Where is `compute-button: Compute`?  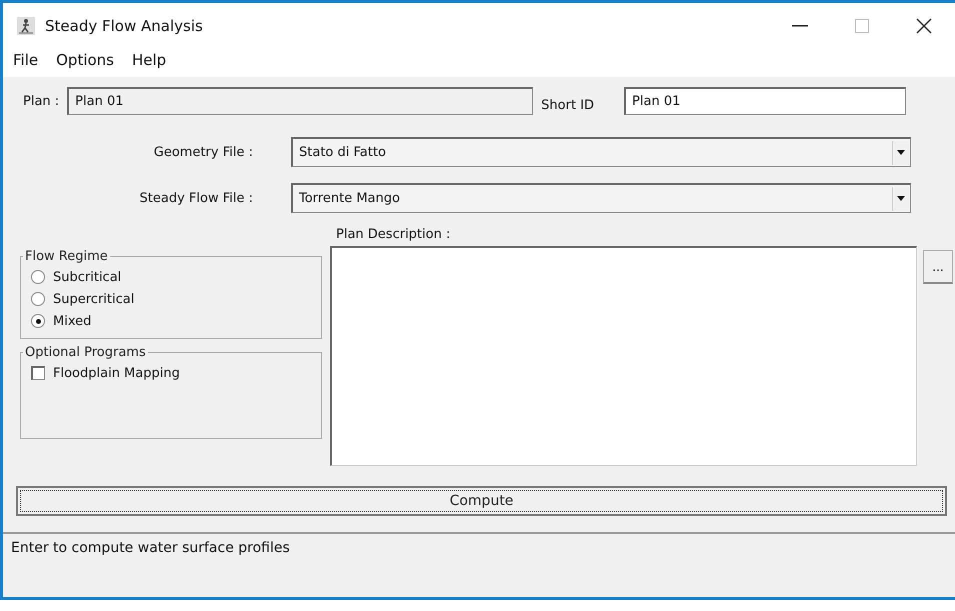
compute-button: Compute is located at coordinates (481, 501).